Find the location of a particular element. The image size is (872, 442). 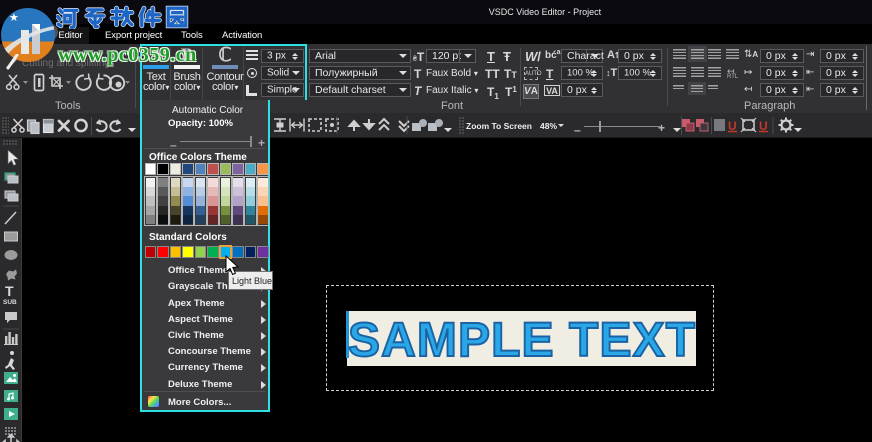

svg-text: SUB is located at coordinates (10, 302).